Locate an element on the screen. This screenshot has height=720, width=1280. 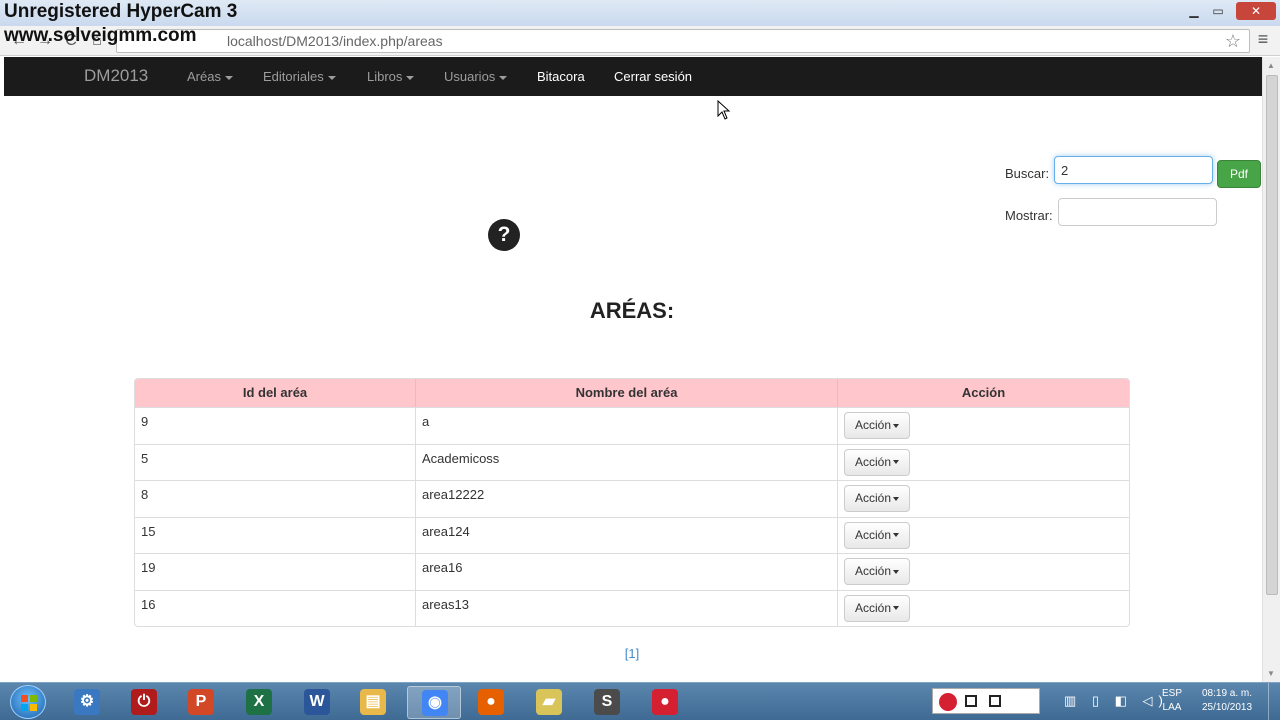
cell-id: 9 is located at coordinates (275, 426).